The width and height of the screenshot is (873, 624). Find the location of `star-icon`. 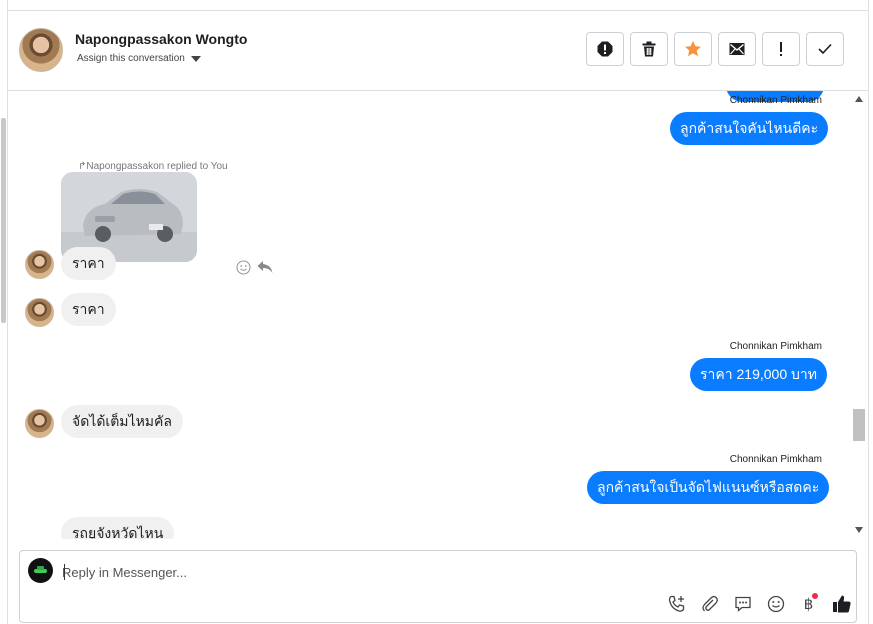

star-icon is located at coordinates (693, 49).